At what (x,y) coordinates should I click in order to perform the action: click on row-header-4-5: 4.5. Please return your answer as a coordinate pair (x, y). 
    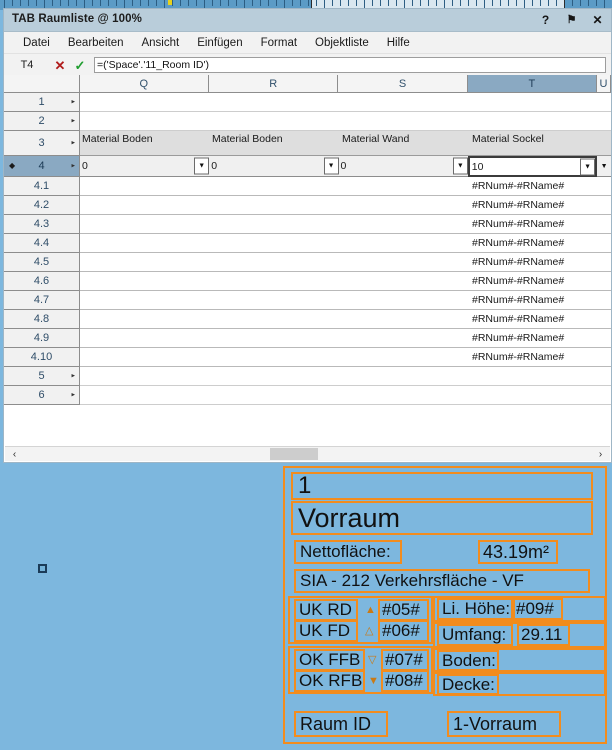
    Looking at the image, I should click on (42, 262).